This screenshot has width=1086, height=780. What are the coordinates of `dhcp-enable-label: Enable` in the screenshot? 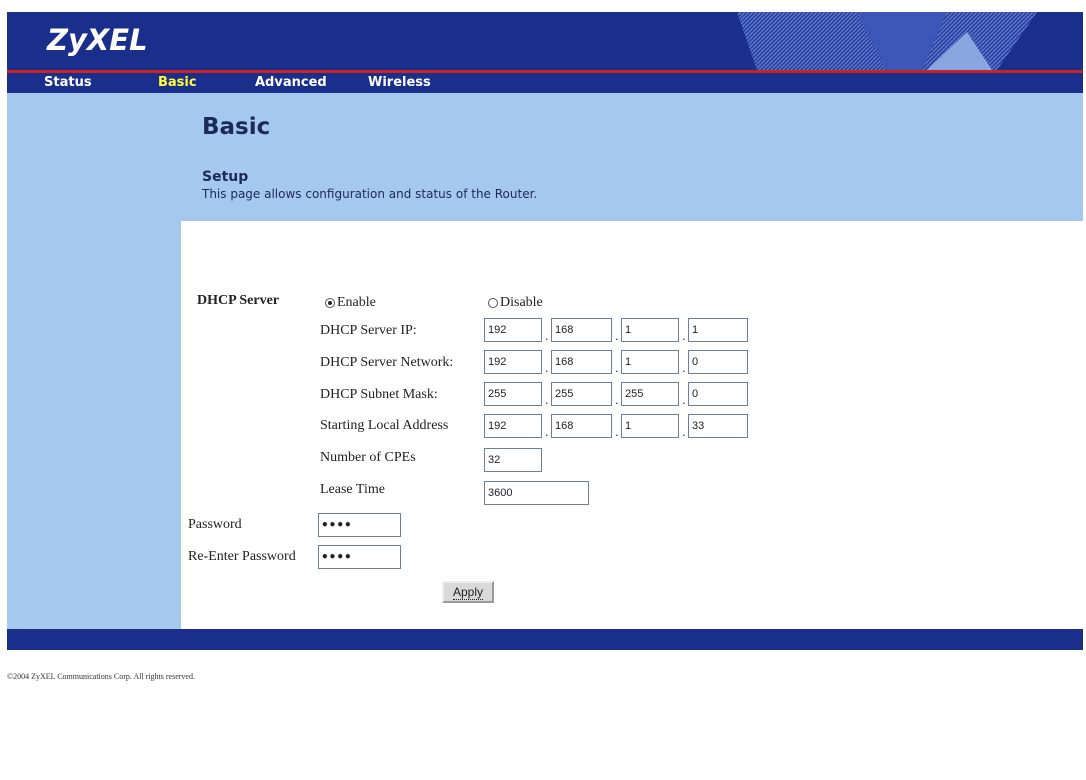 It's located at (356, 302).